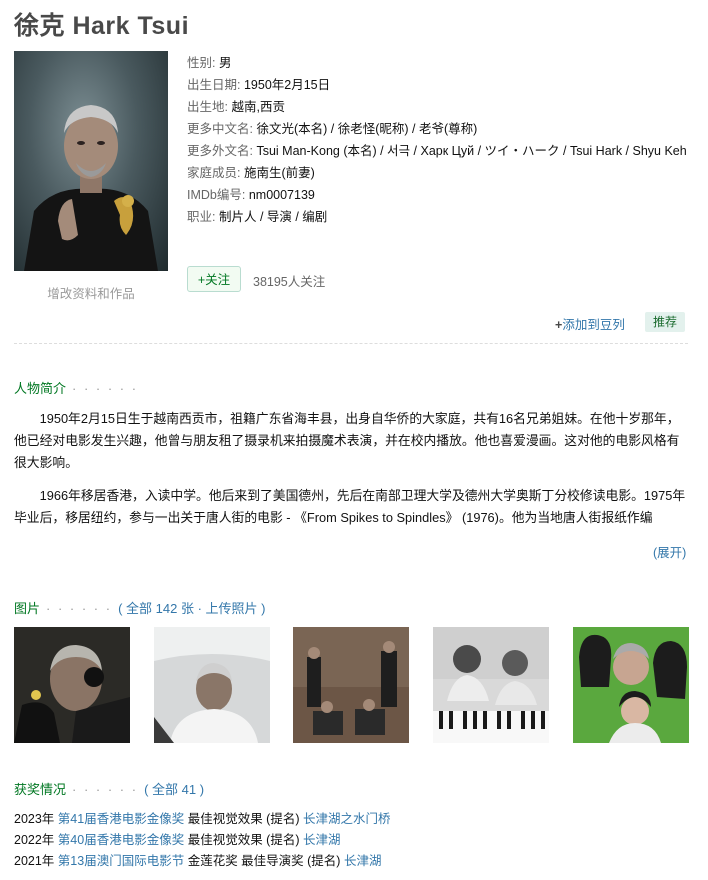 This screenshot has width=708, height=880. I want to click on portrait-illustration, so click(91, 188).